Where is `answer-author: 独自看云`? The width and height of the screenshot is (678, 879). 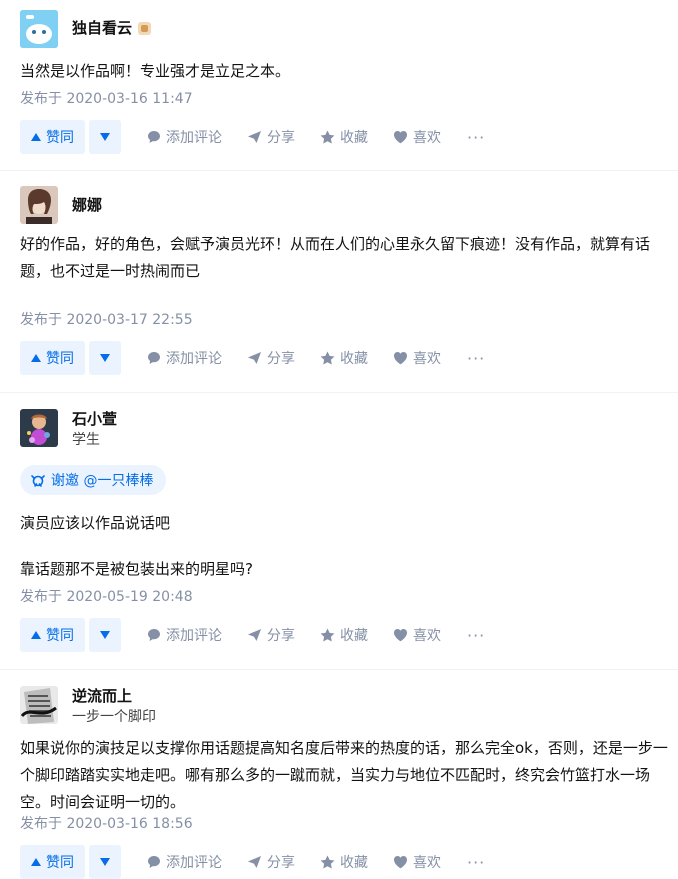 answer-author: 独自看云 is located at coordinates (86, 29).